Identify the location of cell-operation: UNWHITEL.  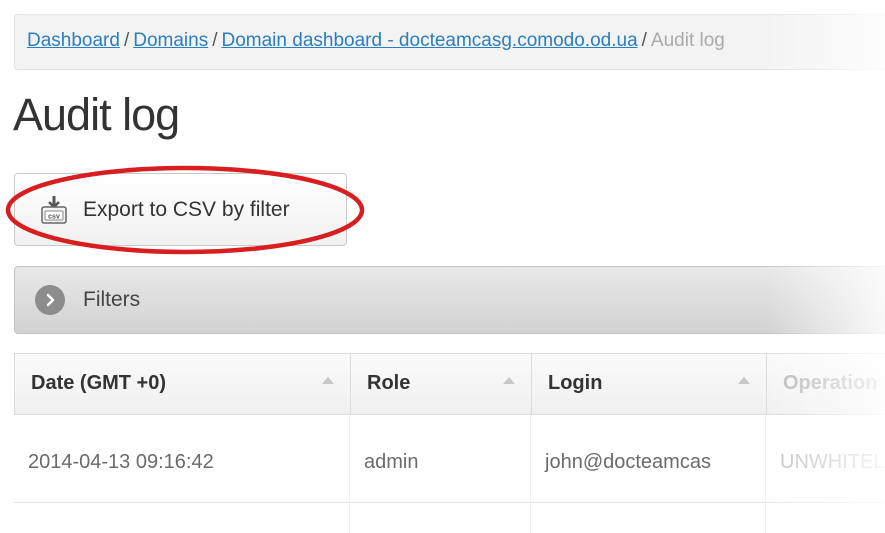
(832, 462).